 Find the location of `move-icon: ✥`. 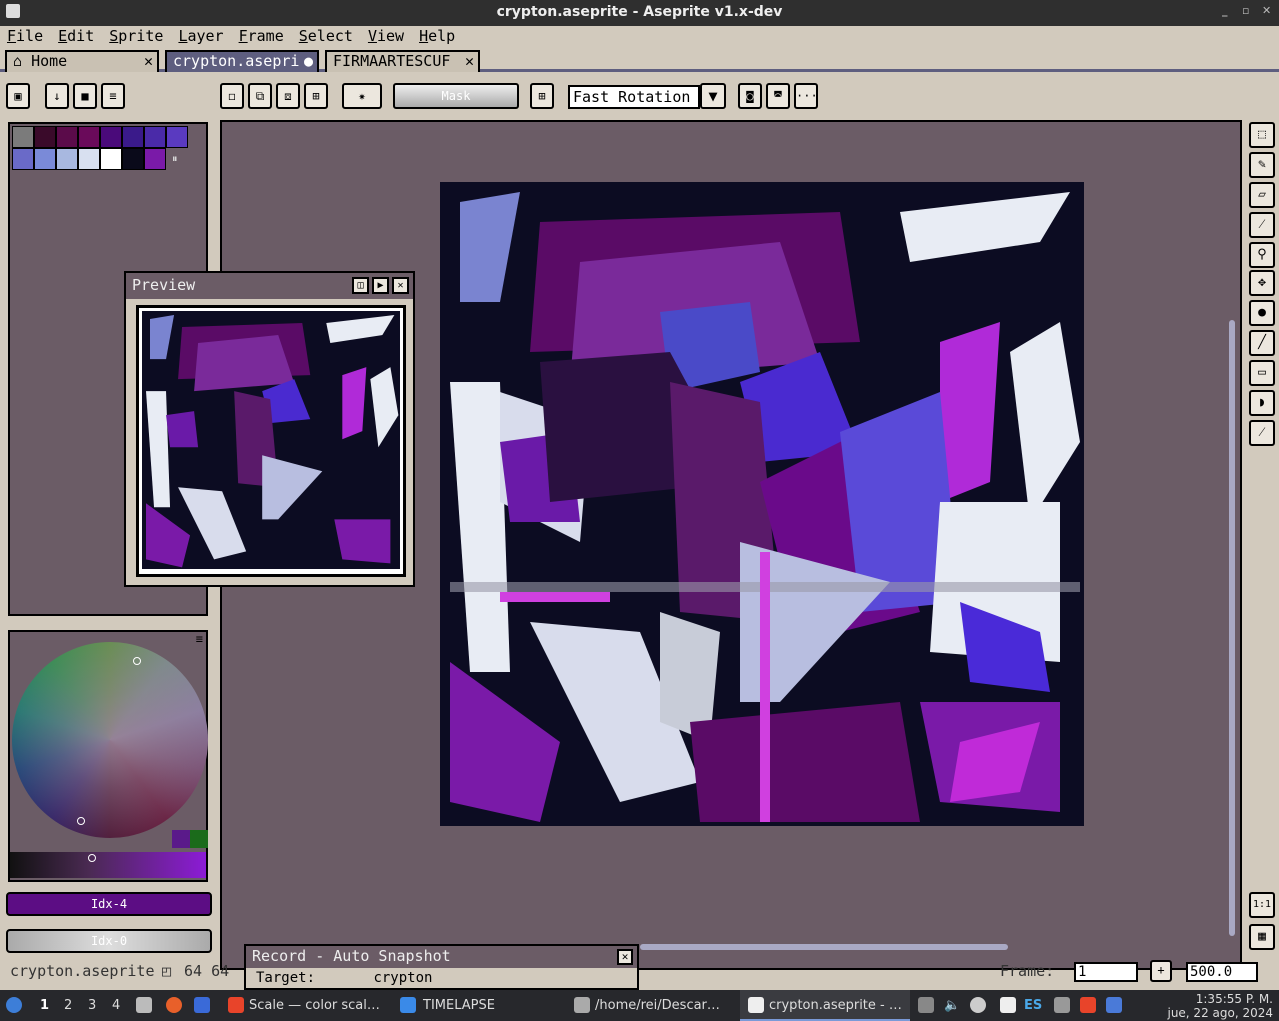

move-icon: ✥ is located at coordinates (1262, 283).